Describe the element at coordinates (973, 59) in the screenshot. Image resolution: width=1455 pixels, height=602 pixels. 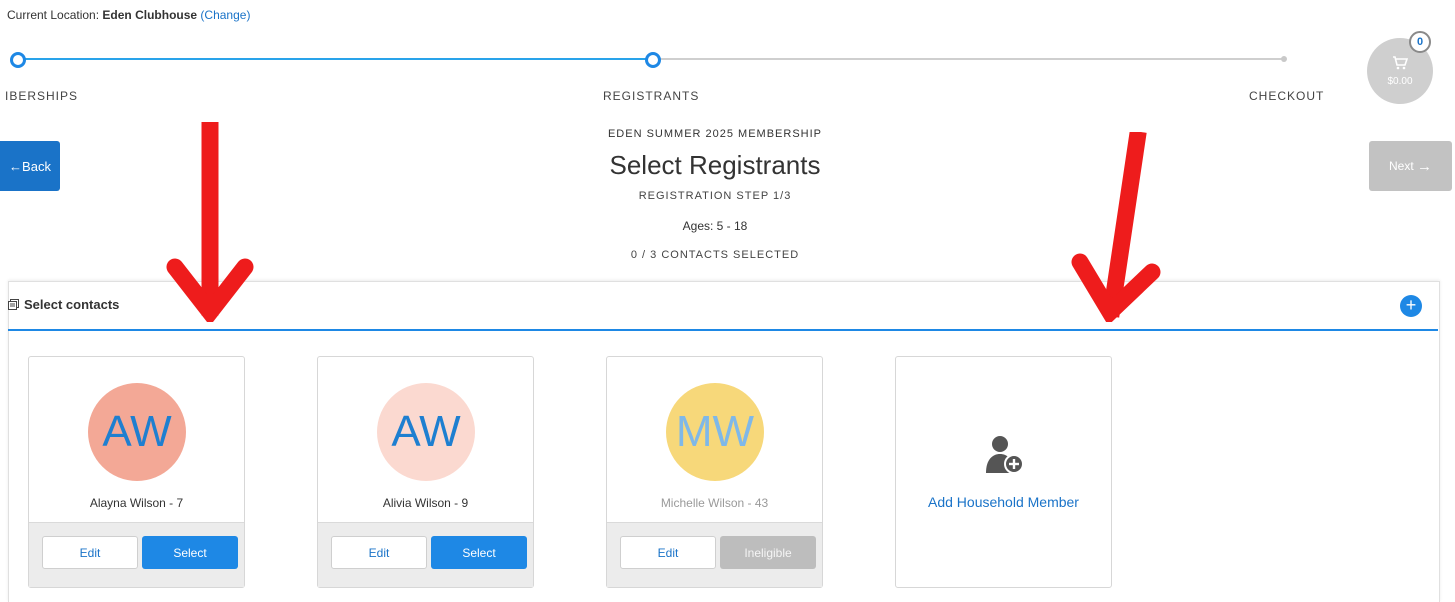
I see `progress-remaining-line` at that location.